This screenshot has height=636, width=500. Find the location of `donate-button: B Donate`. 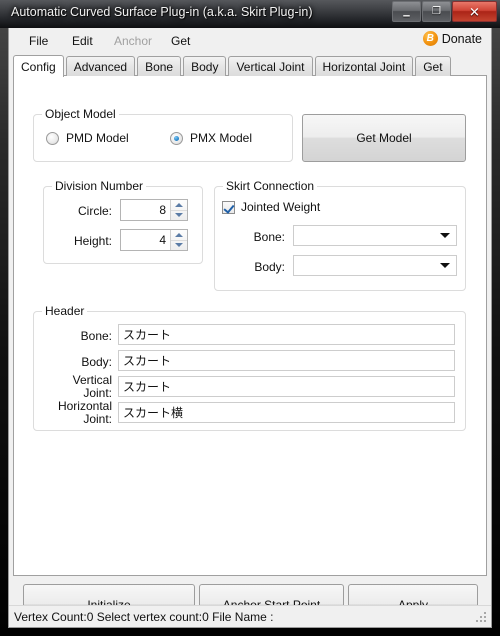

donate-button: B Donate is located at coordinates (452, 38).